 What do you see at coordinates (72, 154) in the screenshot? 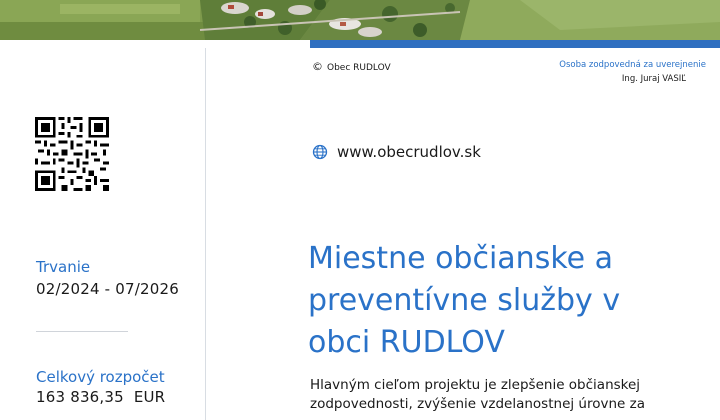
I see `qr-code` at bounding box center [72, 154].